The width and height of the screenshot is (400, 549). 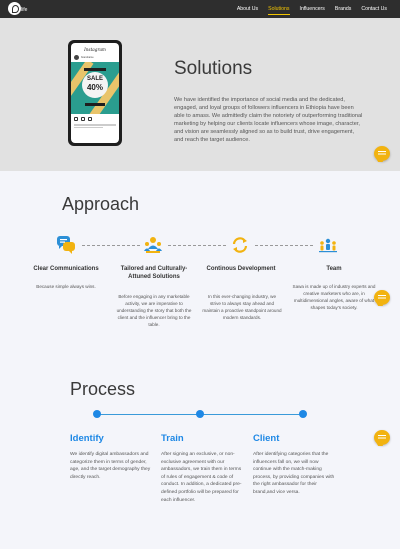 What do you see at coordinates (343, 9) in the screenshot?
I see `nav-item-brands: Brands` at bounding box center [343, 9].